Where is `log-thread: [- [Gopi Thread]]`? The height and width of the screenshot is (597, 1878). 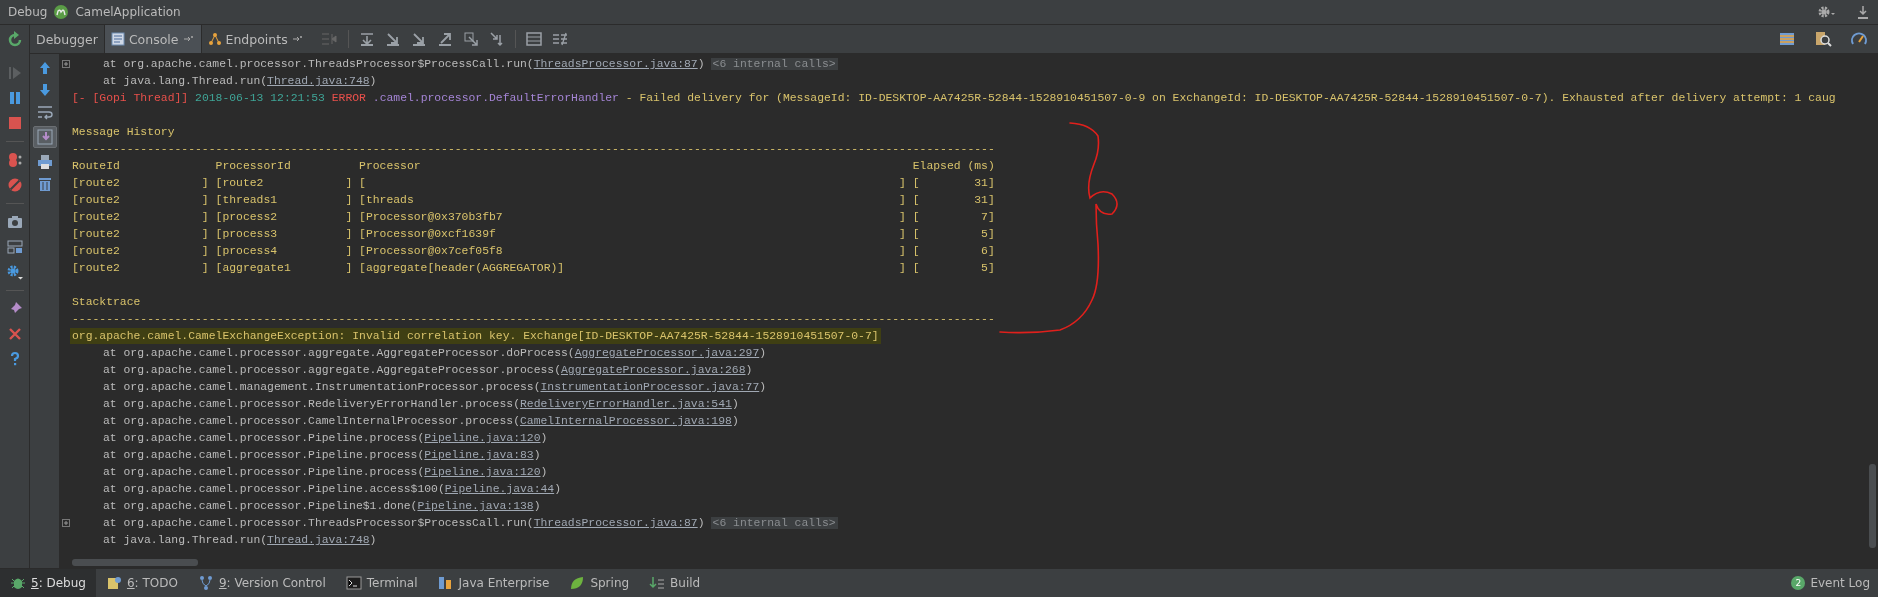
log-thread: [- [Gopi Thread]] is located at coordinates (130, 98).